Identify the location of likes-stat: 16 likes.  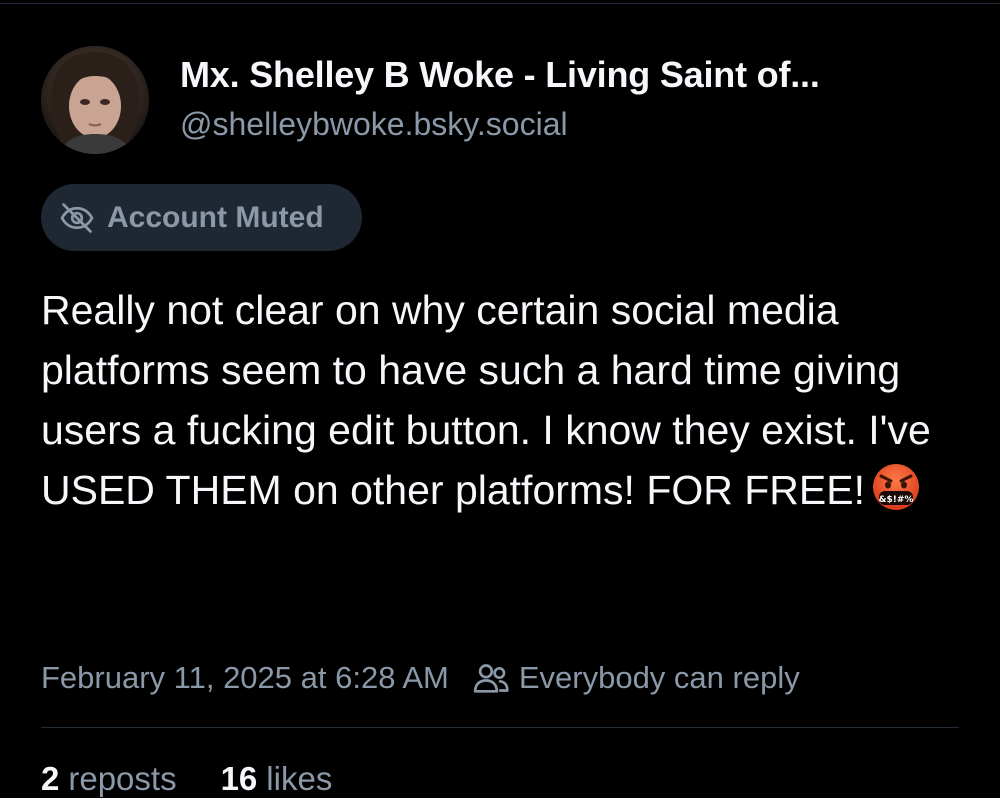
(277, 779).